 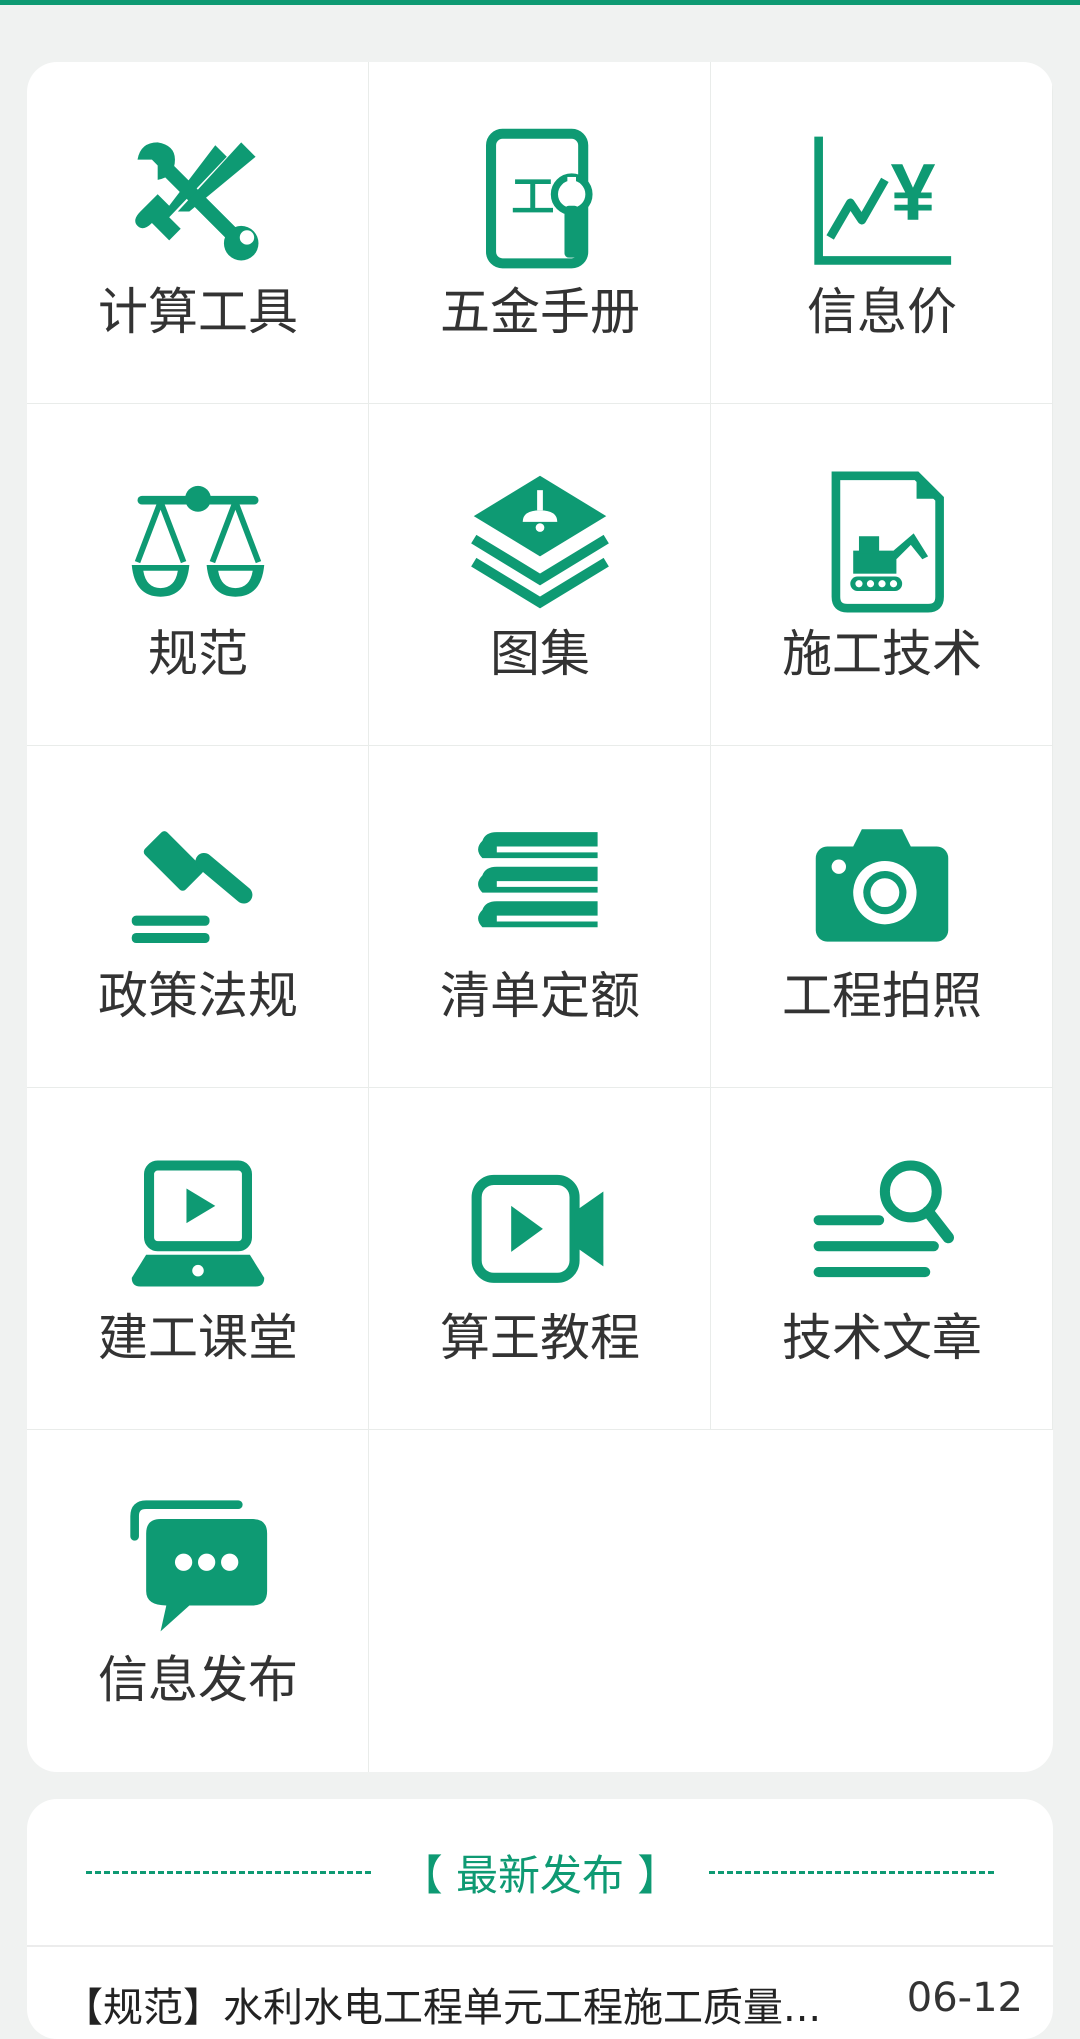 What do you see at coordinates (540, 312) in the screenshot?
I see `grid-item-label: 五金手册` at bounding box center [540, 312].